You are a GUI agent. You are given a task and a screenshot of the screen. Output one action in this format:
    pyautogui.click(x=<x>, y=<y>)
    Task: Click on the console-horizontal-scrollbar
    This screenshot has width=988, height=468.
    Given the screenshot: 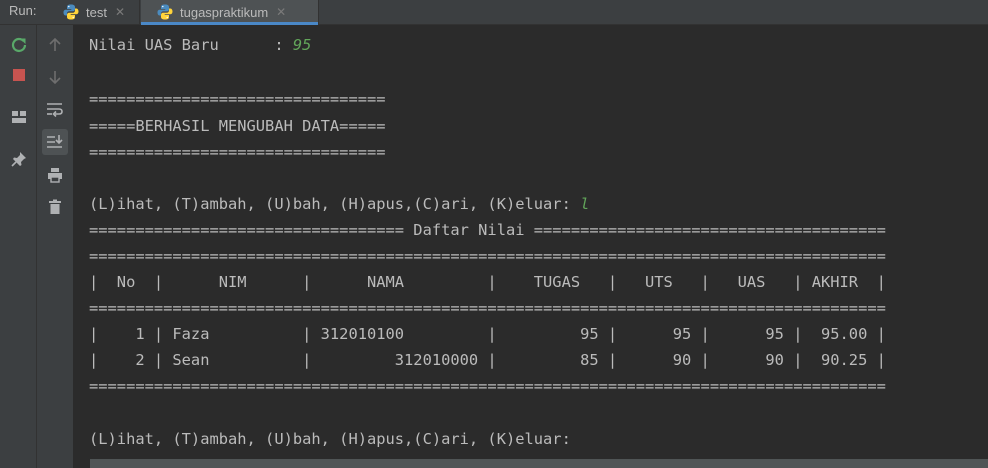 What is the action you would take?
    pyautogui.click(x=539, y=463)
    